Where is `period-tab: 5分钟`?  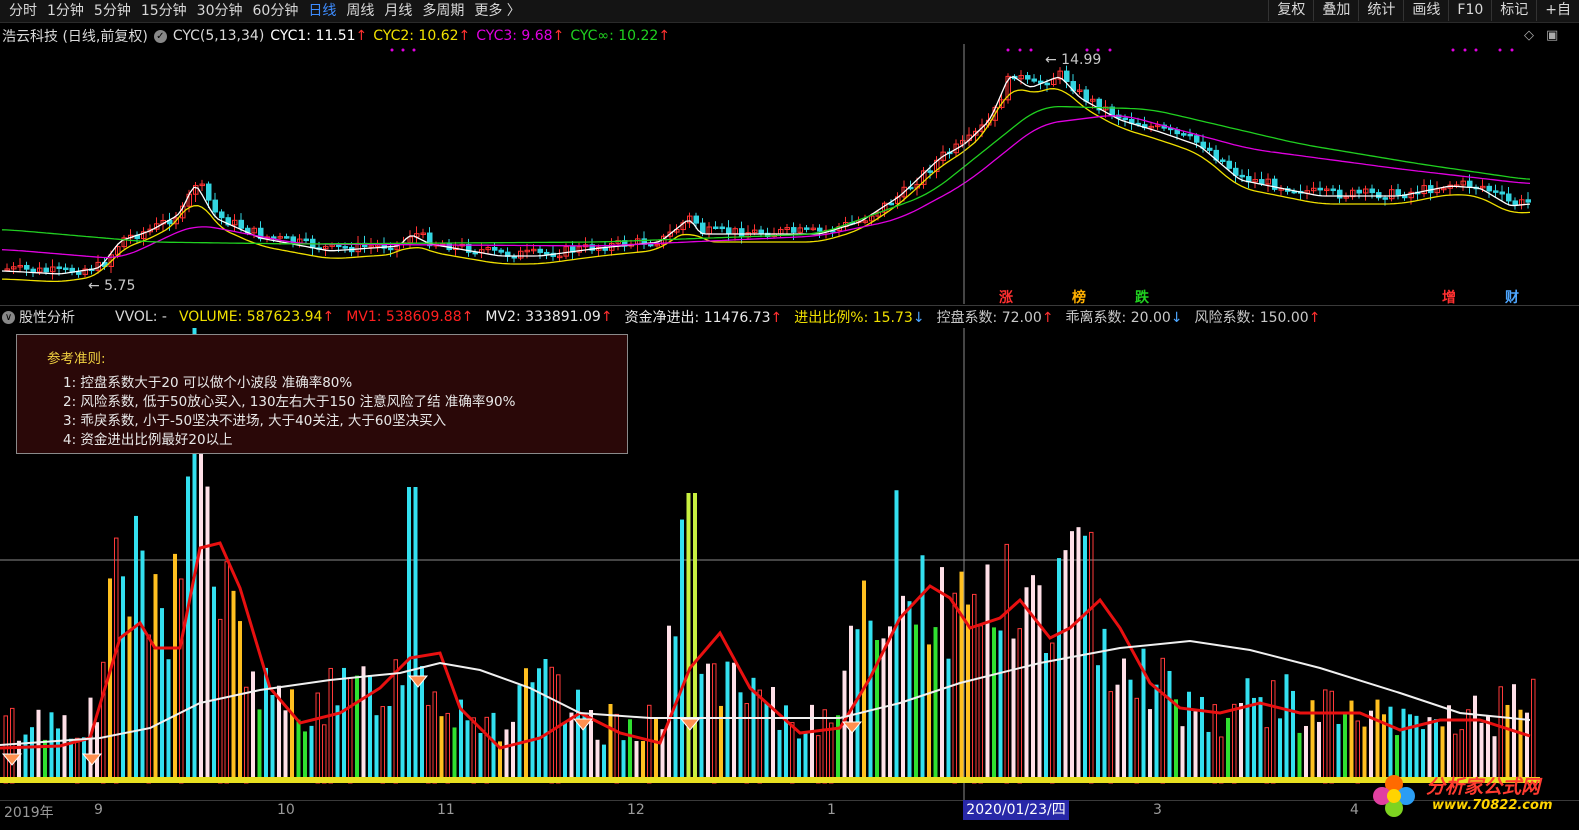 period-tab: 5分钟 is located at coordinates (112, 11).